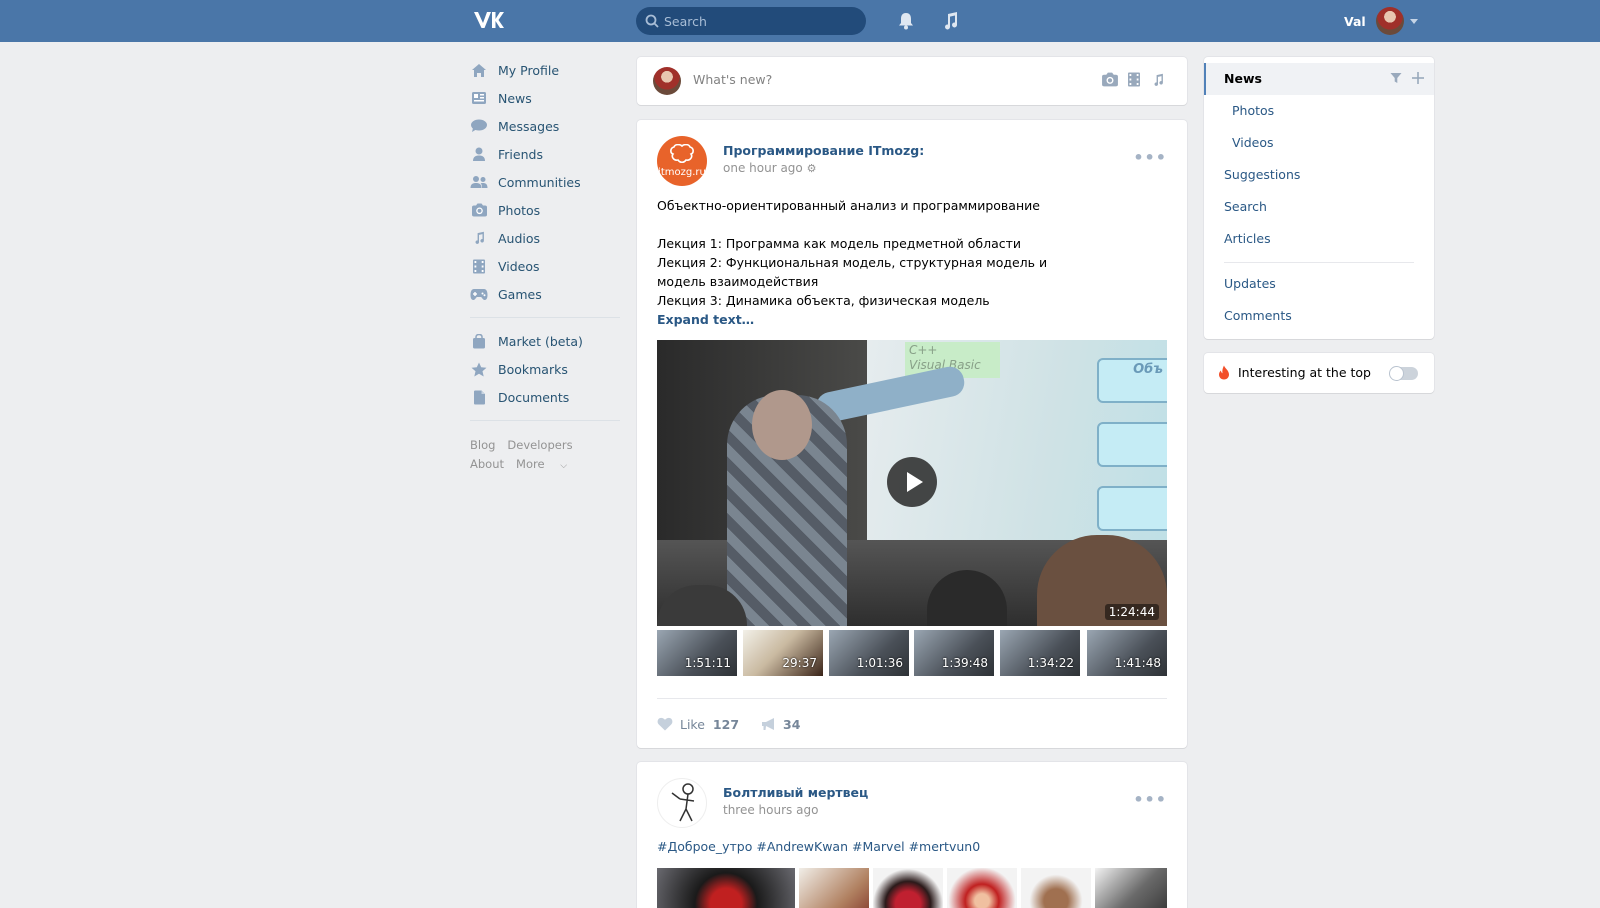  Describe the element at coordinates (869, 653) in the screenshot. I see `video-thumbnail: 1:01:36` at that location.